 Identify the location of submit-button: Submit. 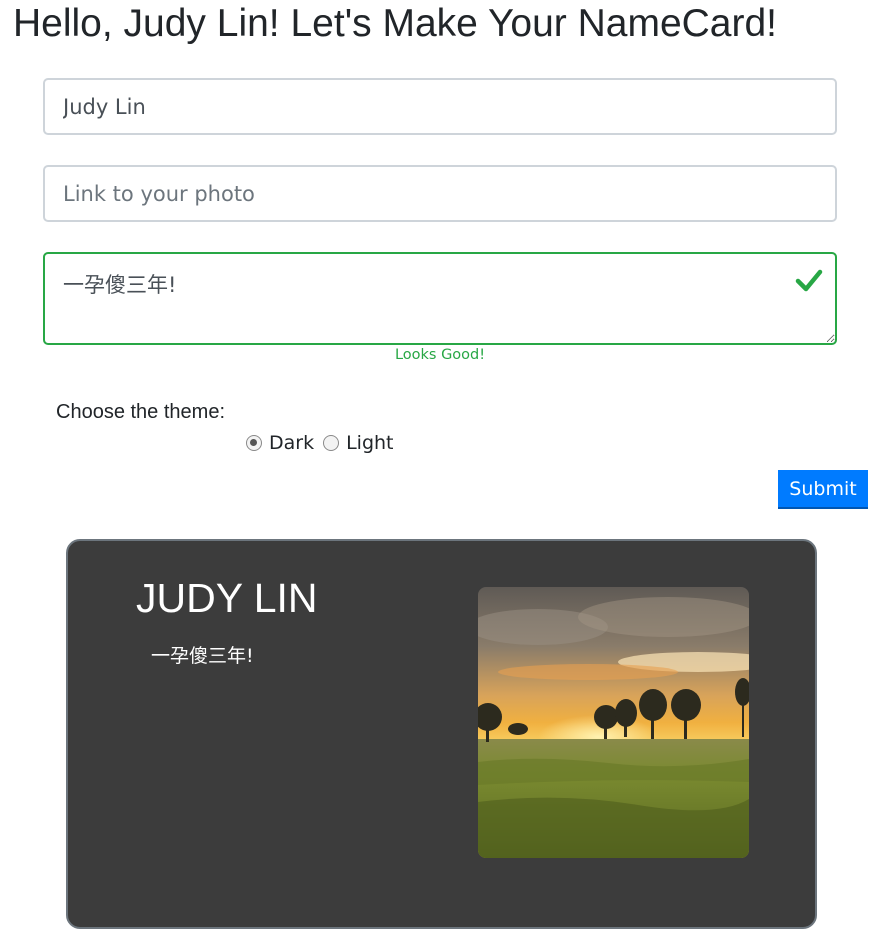
(823, 489).